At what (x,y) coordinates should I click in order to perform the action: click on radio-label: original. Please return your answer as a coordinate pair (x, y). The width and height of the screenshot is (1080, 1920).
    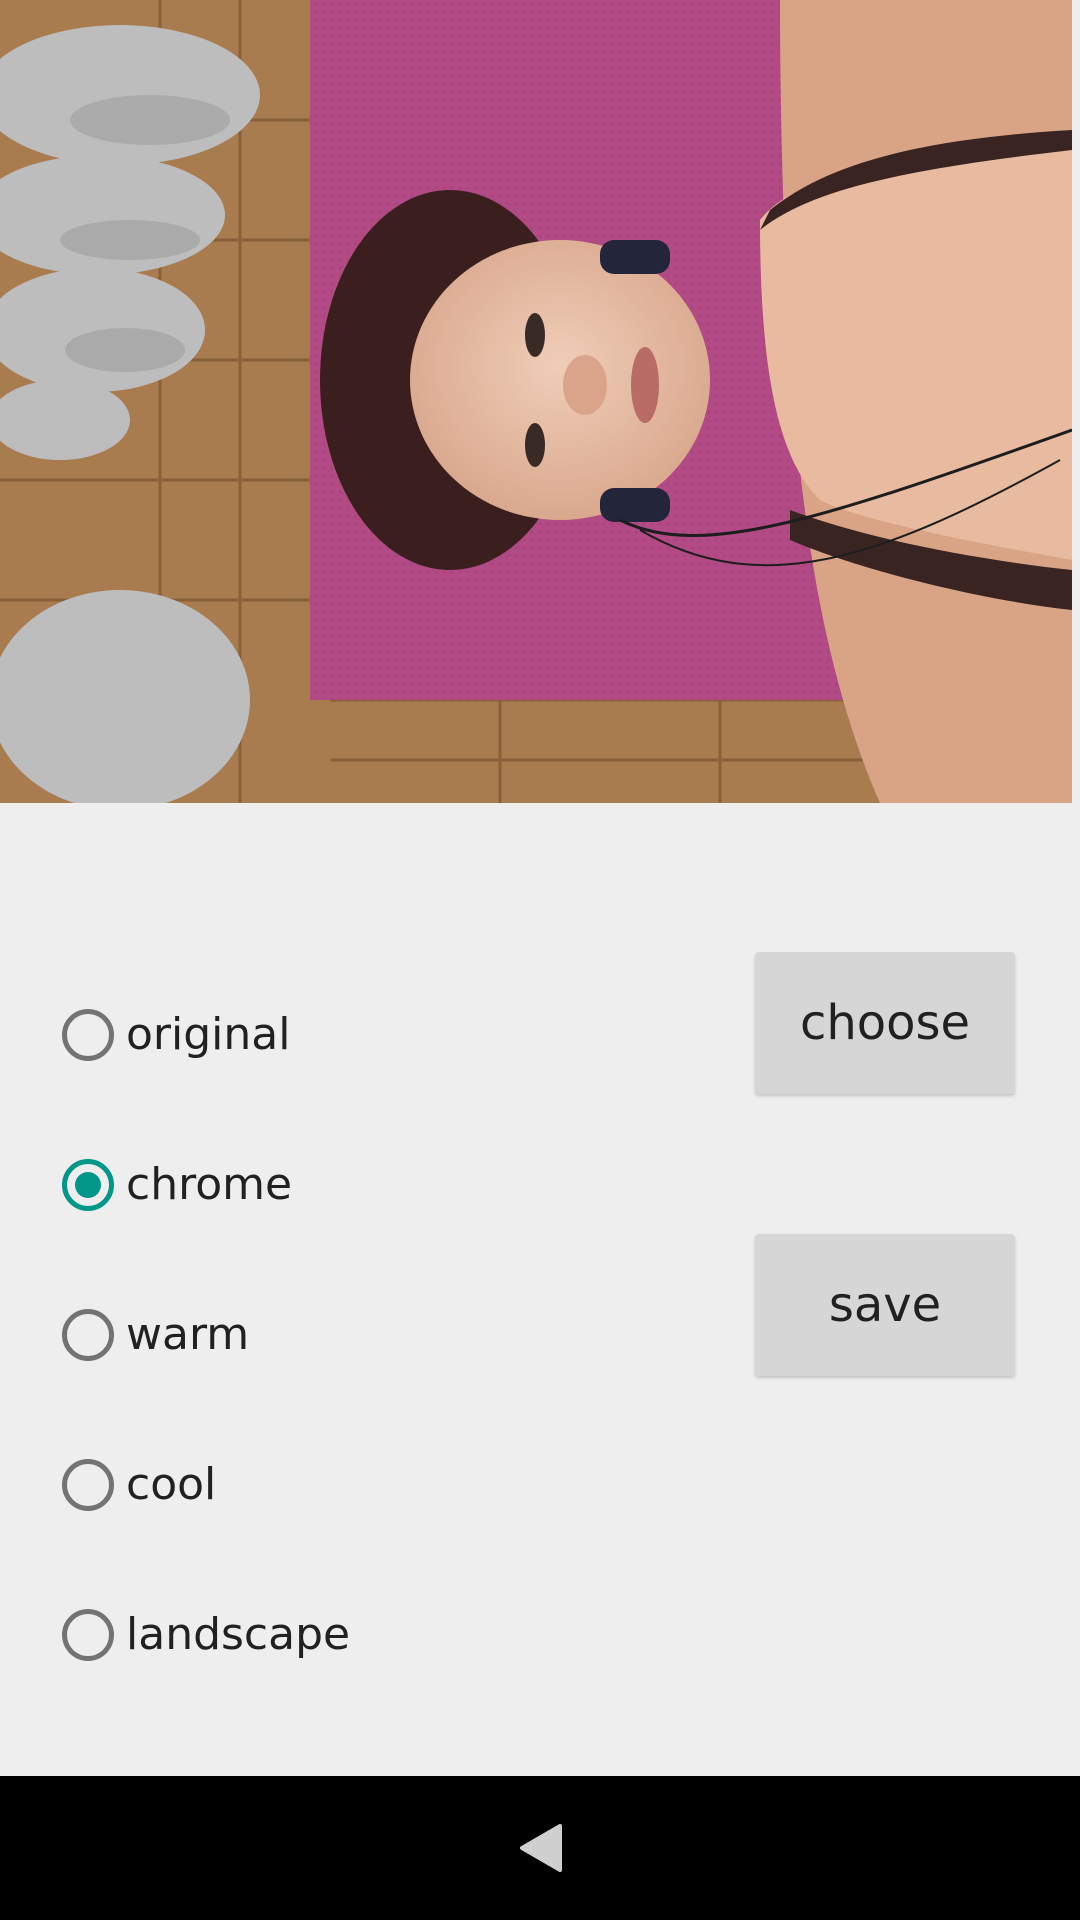
    Looking at the image, I should click on (208, 1035).